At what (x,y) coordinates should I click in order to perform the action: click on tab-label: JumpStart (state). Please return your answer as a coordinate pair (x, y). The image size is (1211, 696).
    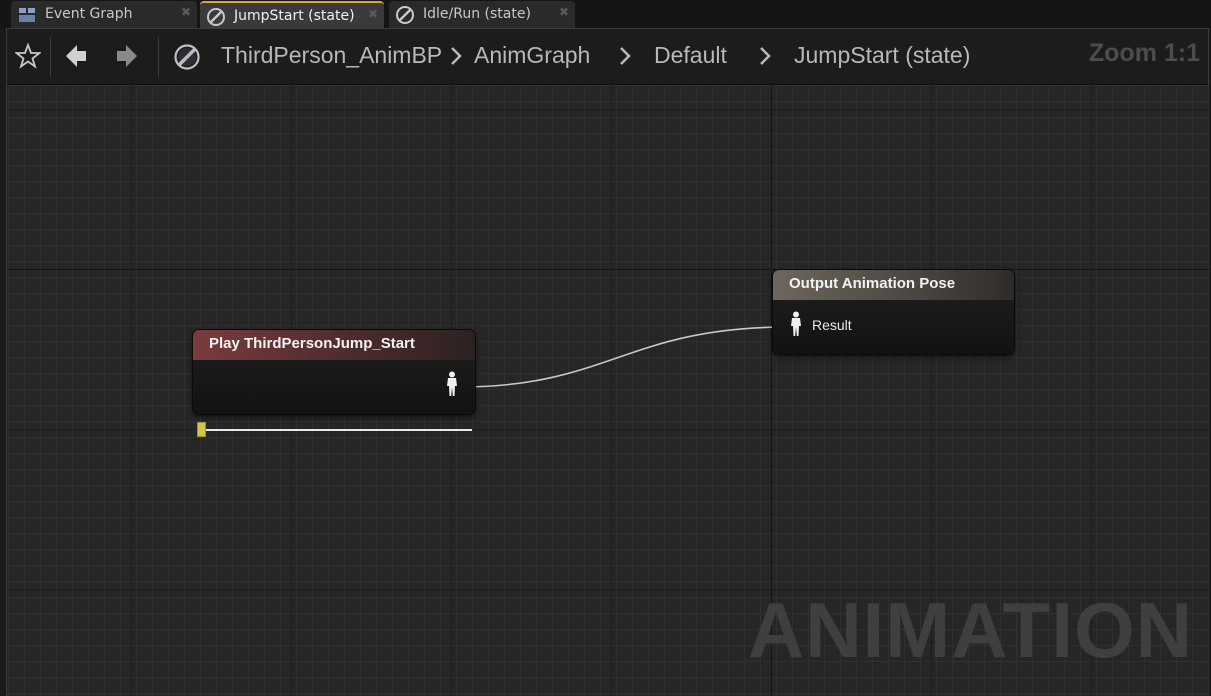
    Looking at the image, I should click on (294, 16).